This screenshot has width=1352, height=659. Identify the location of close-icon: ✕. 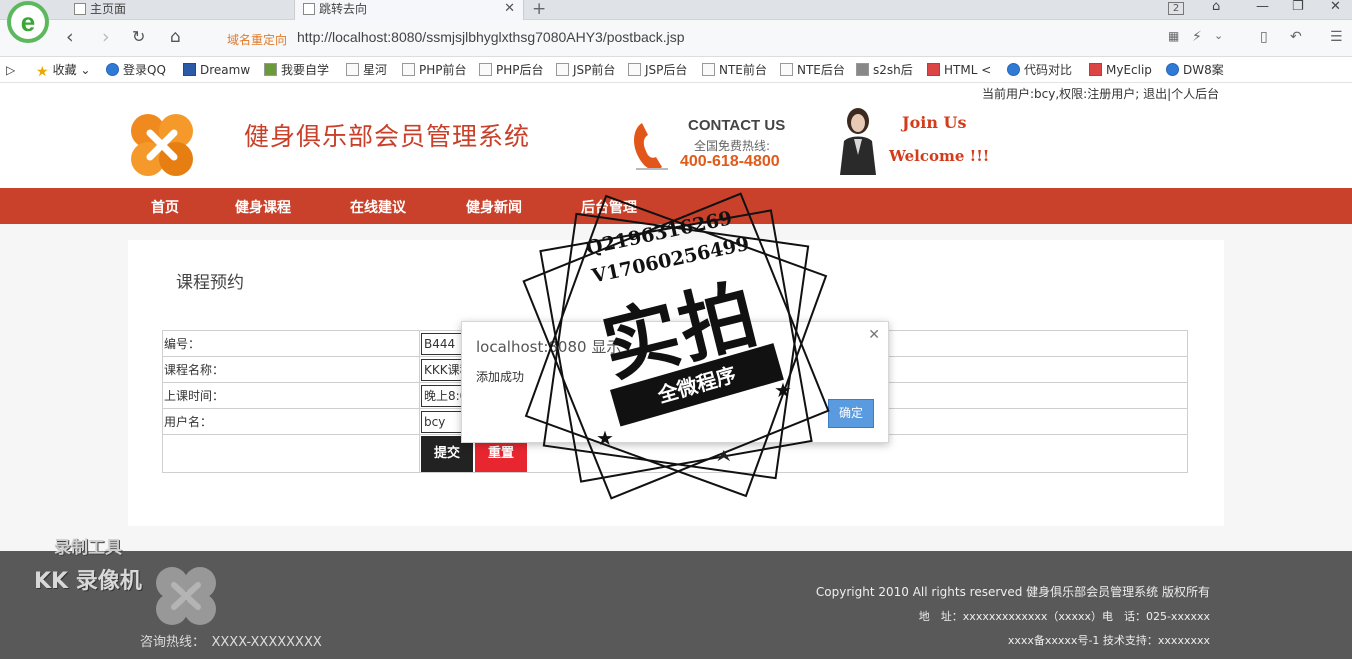
(874, 335).